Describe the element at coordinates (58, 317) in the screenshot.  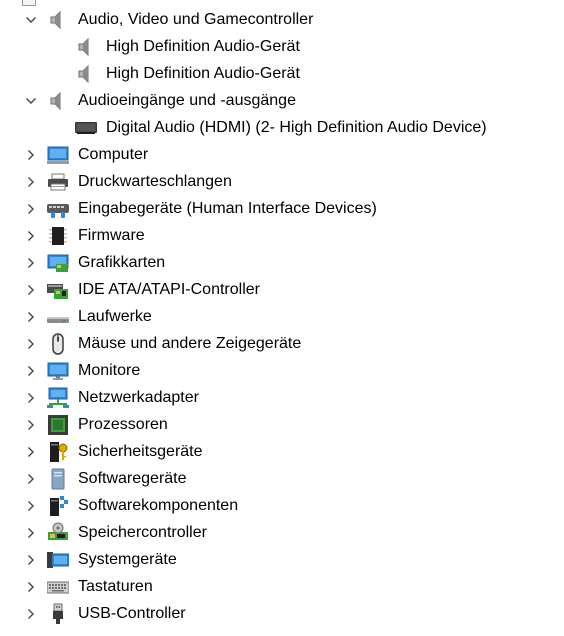
I see `drive-icon` at that location.